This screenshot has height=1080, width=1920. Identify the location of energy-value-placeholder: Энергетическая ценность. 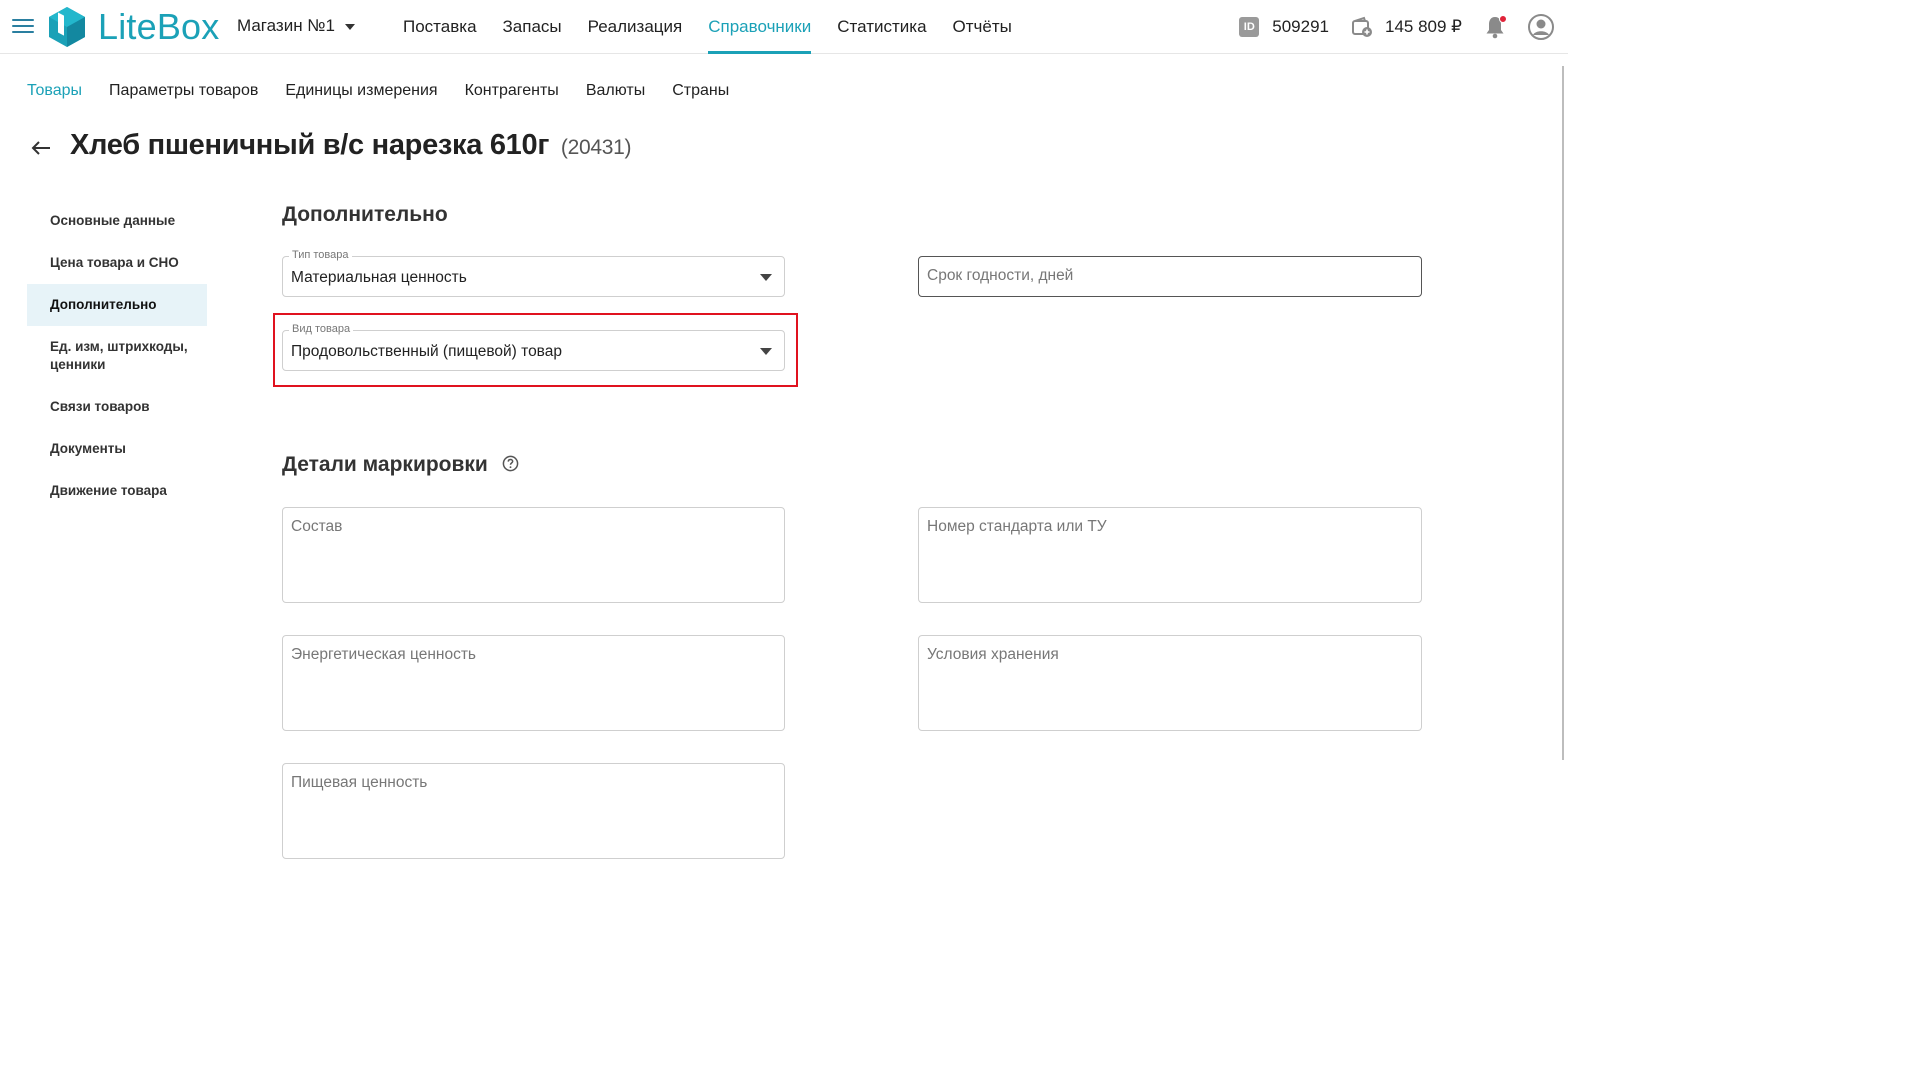
(383, 654).